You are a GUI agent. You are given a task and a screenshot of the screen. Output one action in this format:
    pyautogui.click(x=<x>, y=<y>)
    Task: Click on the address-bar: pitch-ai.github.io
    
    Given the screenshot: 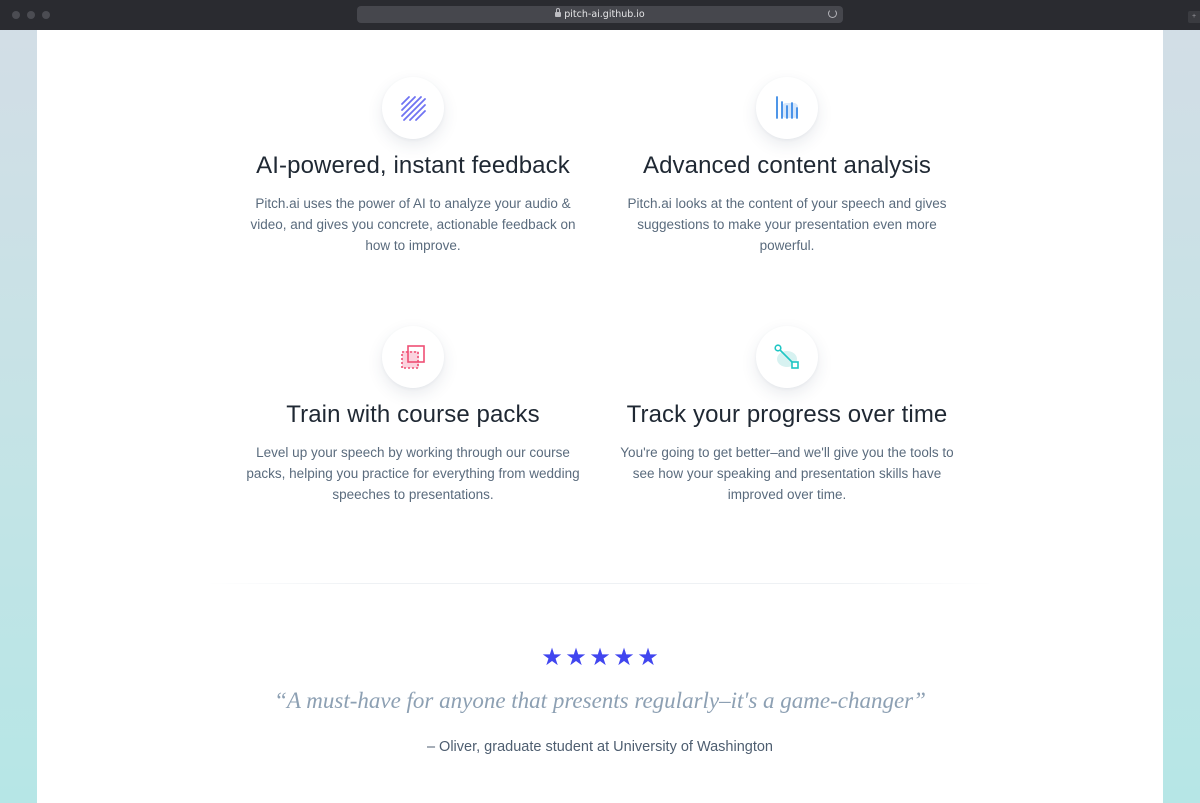 What is the action you would take?
    pyautogui.click(x=600, y=14)
    